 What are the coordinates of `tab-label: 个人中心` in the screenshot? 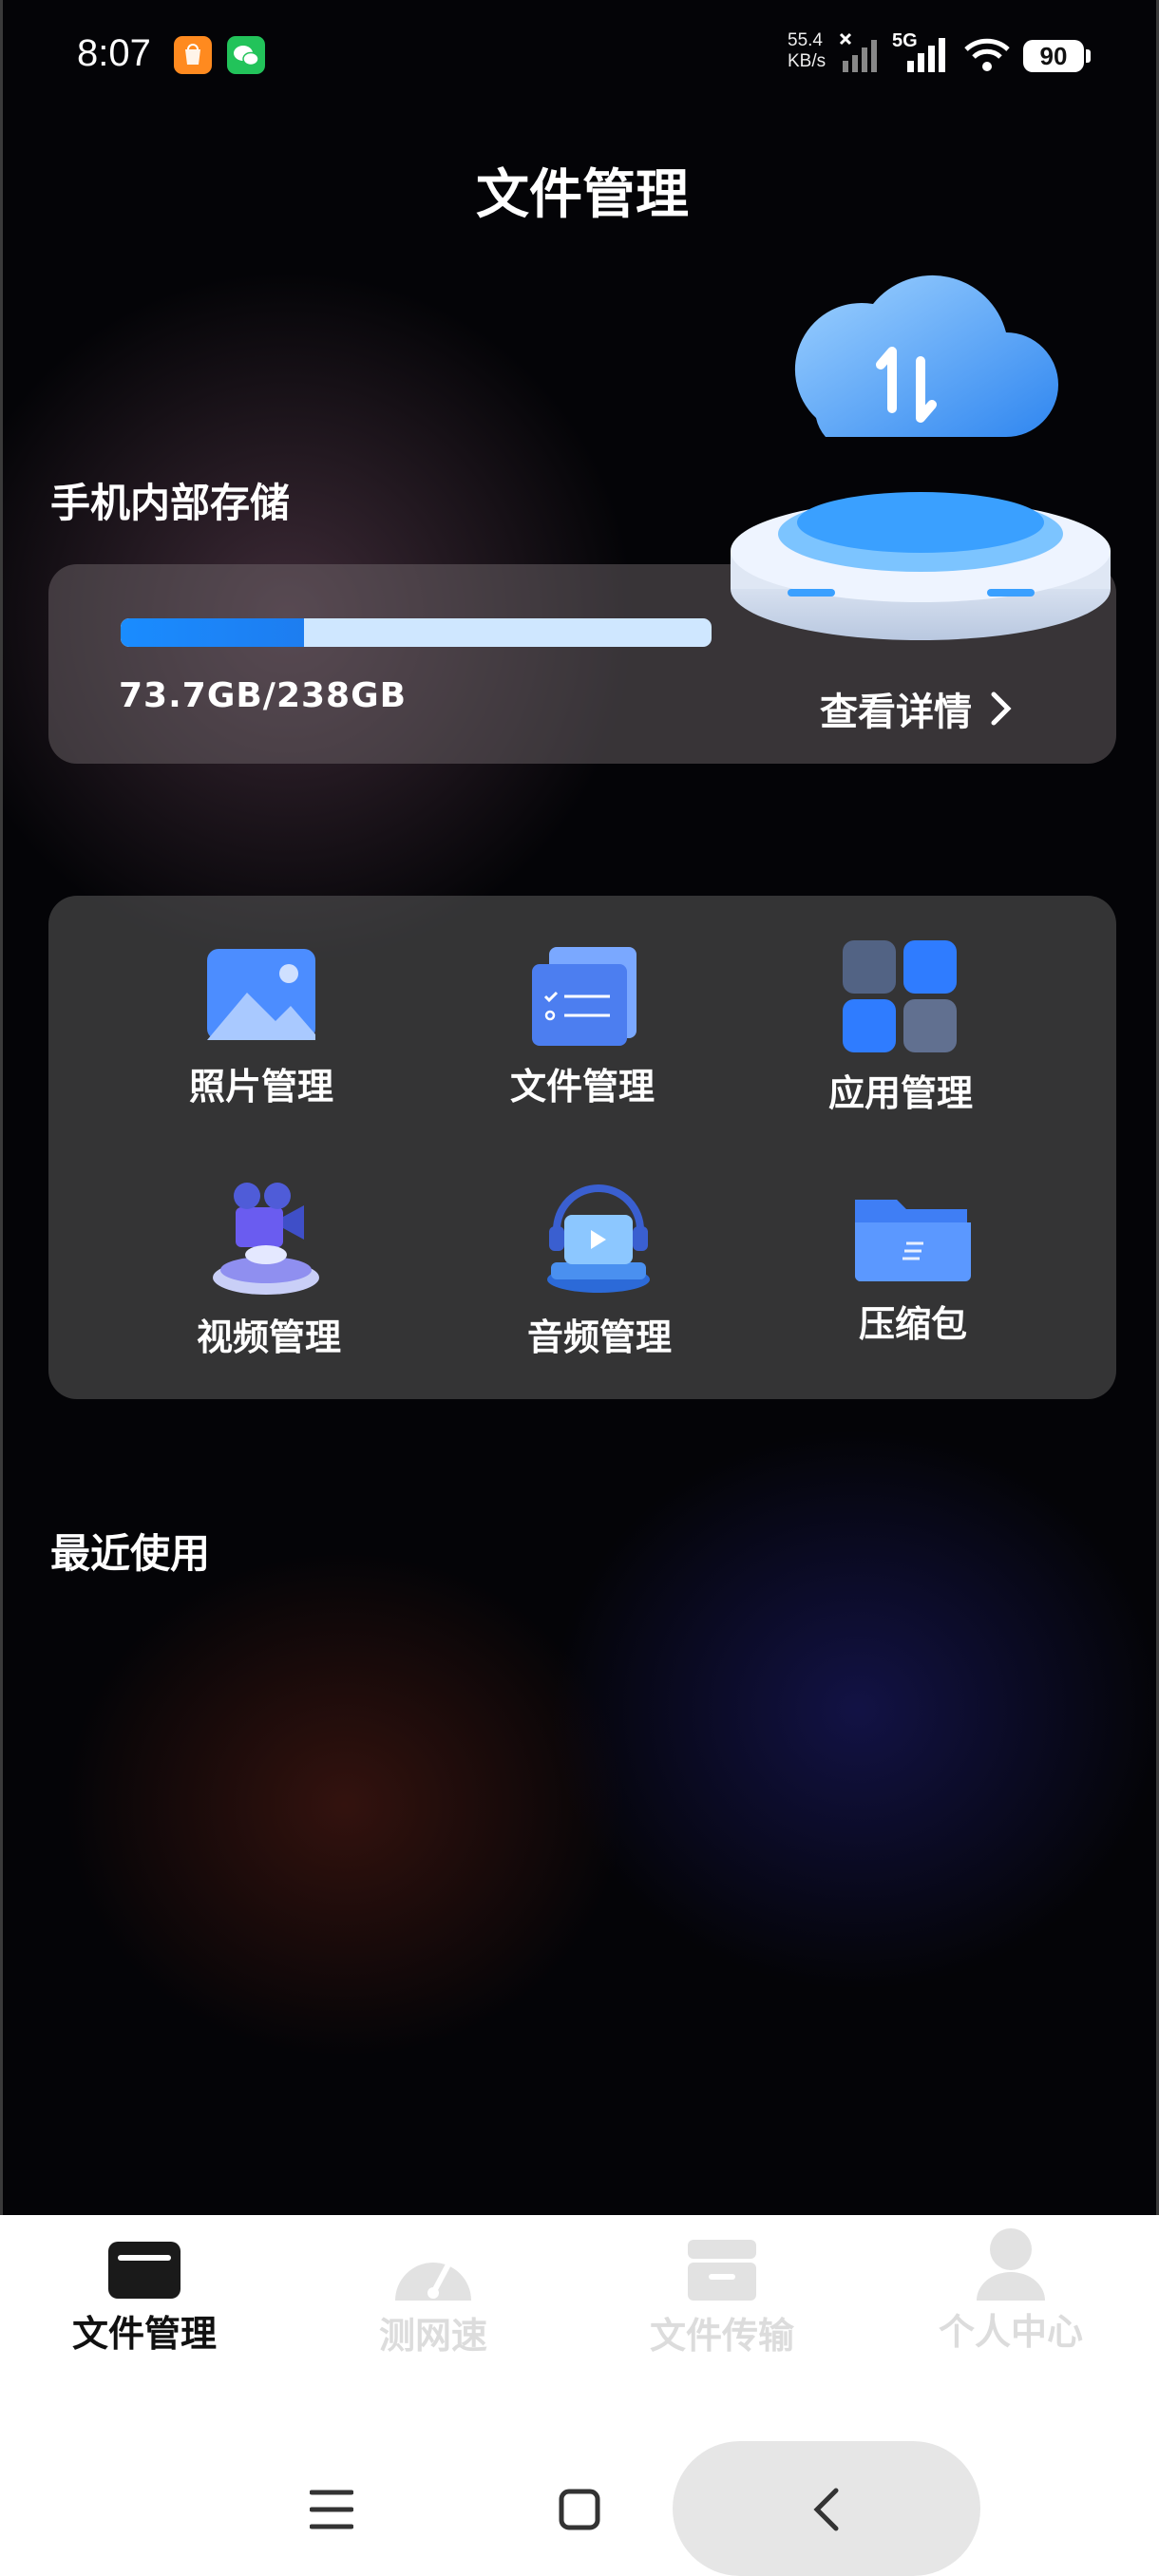 It's located at (1010, 2332).